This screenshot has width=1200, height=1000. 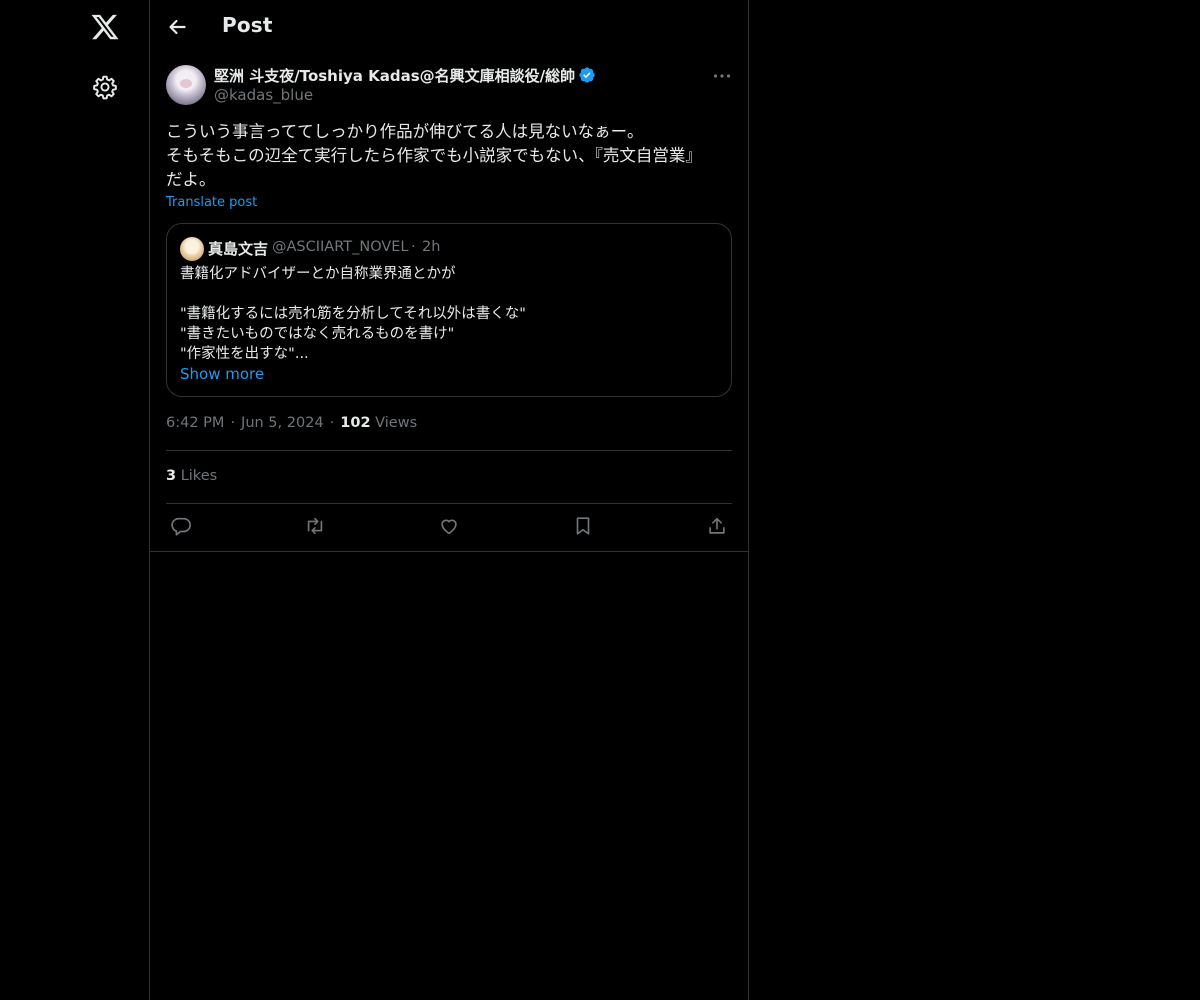 I want to click on quoted-text-line: "書きたいものではなく売れるものを書け", so click(x=317, y=334).